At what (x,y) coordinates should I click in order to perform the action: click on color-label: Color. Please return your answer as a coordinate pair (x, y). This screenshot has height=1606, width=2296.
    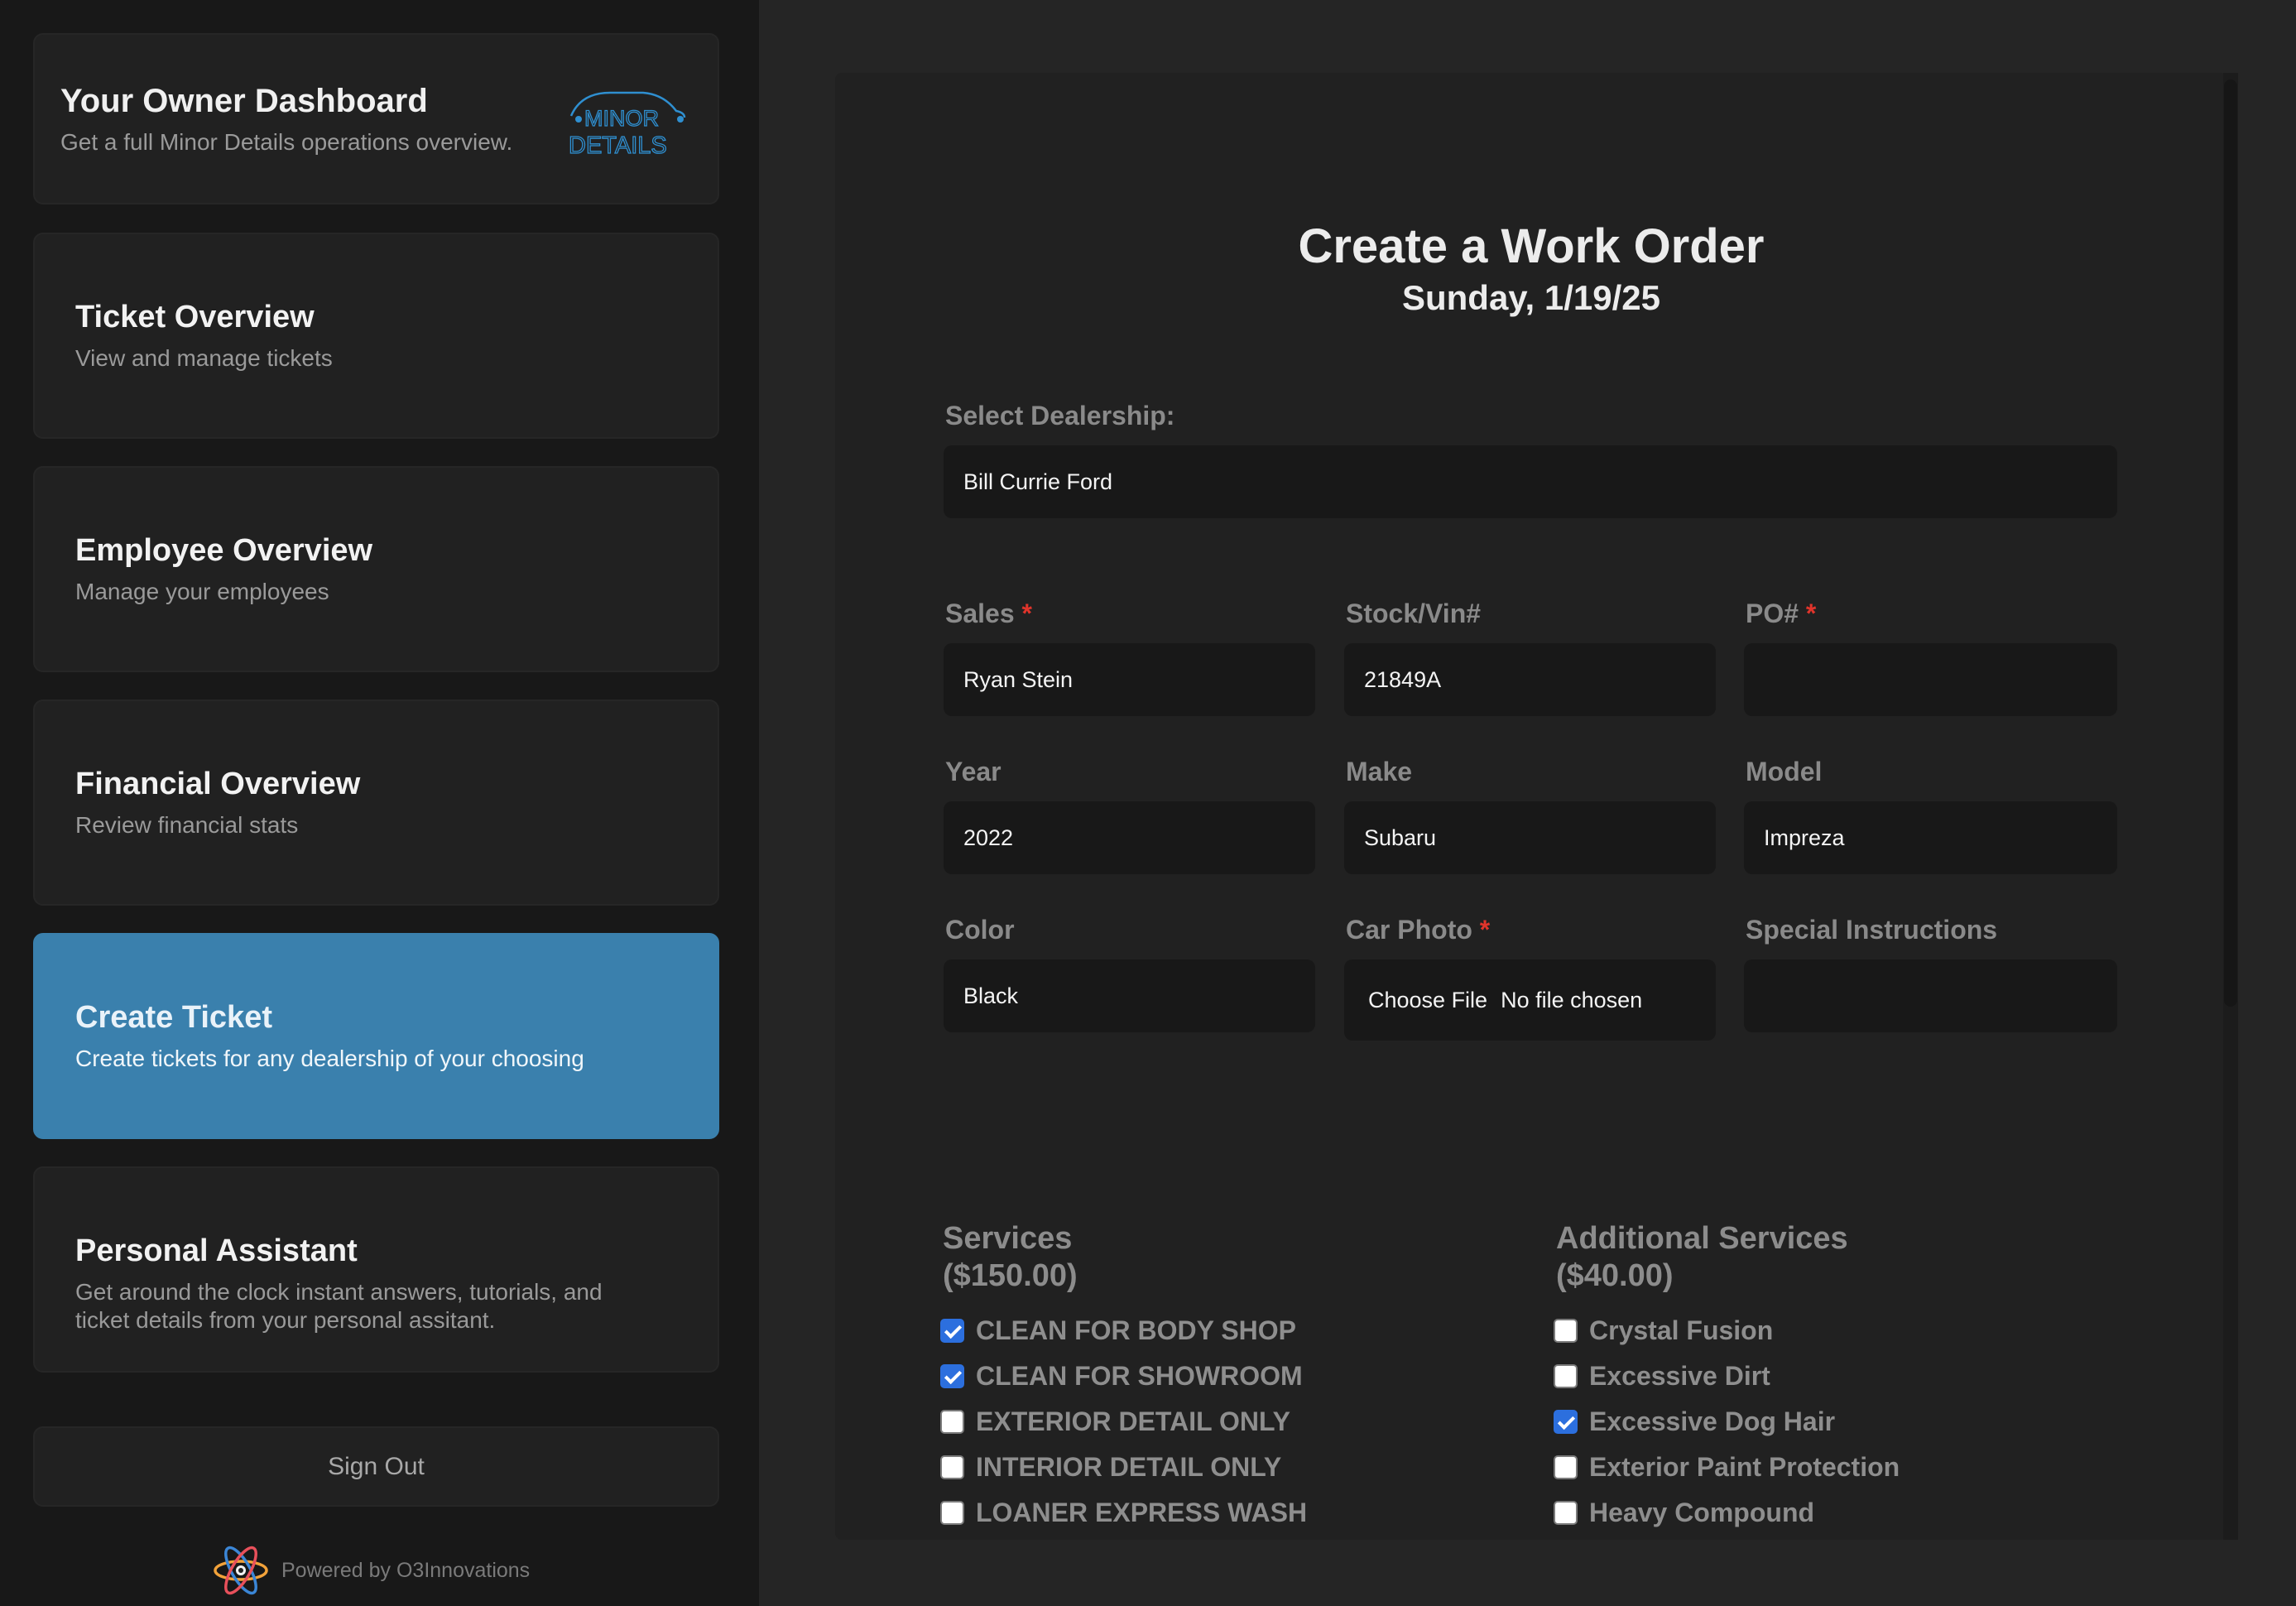
    Looking at the image, I should click on (980, 930).